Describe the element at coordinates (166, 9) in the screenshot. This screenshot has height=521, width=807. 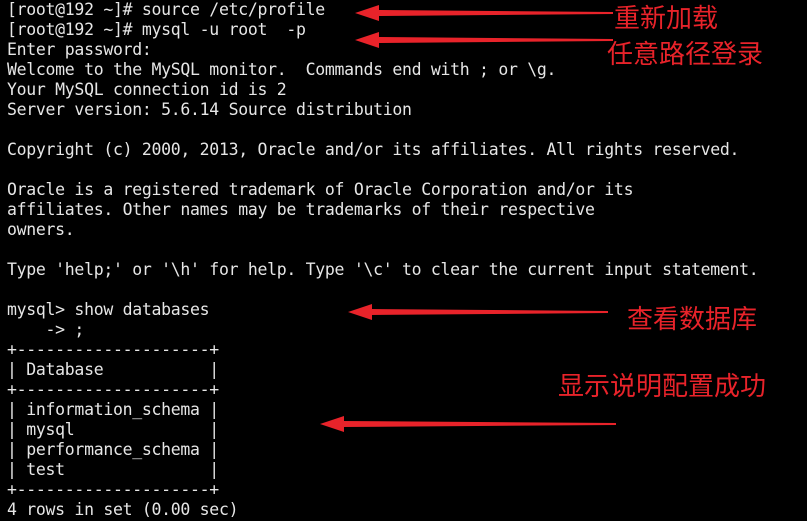
I see `terminal-line-source-command: [root@192 ~]# source /etc/profile` at that location.